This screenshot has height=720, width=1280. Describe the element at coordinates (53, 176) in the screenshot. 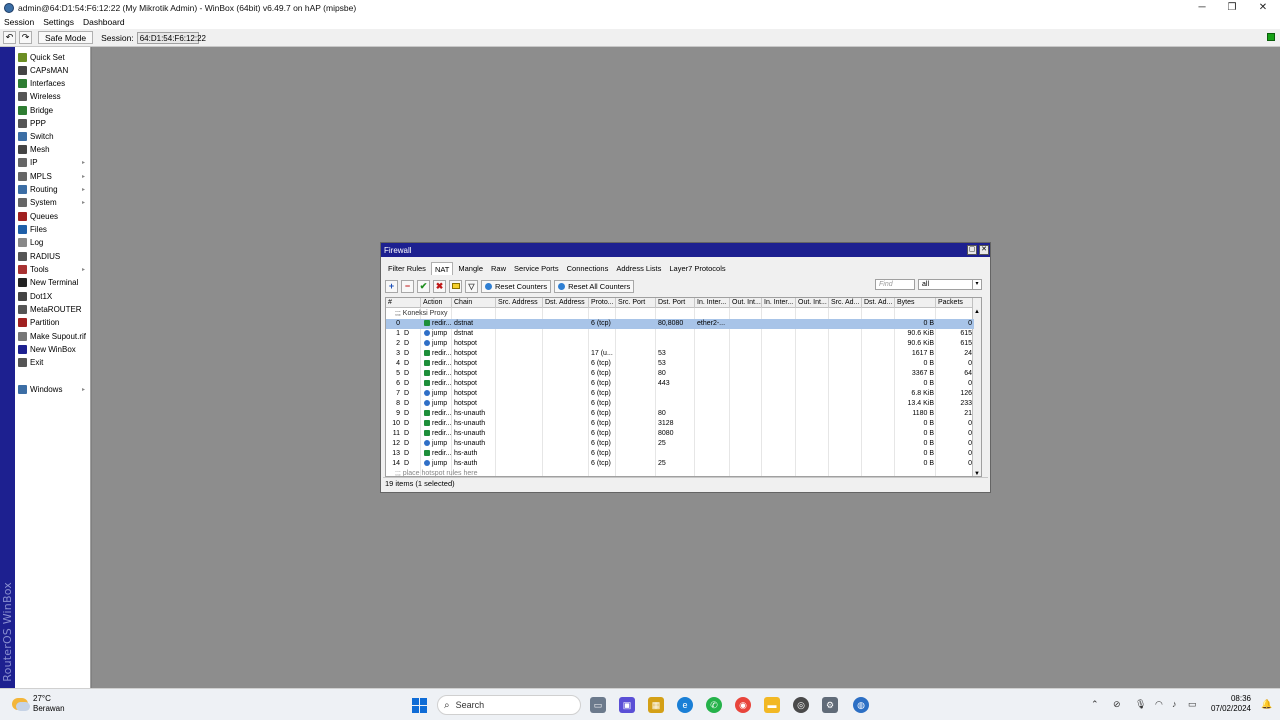

I see `sidebar-item-mpls: MPLS ▸` at that location.